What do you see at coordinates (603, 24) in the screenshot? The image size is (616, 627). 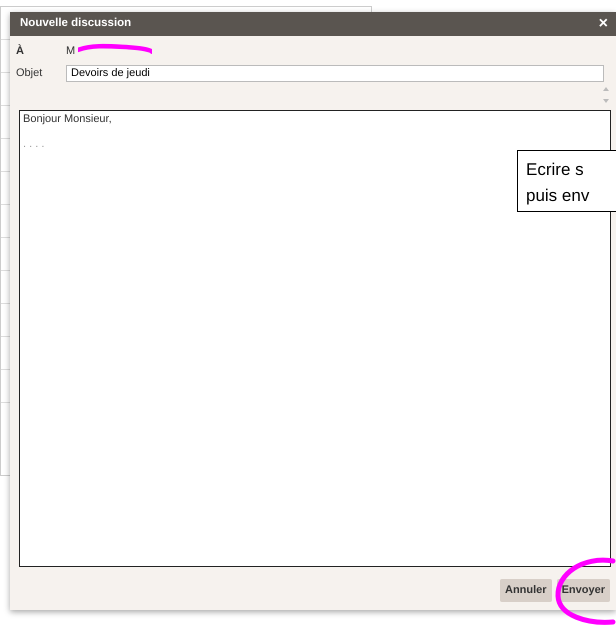 I see `close-button: ×` at bounding box center [603, 24].